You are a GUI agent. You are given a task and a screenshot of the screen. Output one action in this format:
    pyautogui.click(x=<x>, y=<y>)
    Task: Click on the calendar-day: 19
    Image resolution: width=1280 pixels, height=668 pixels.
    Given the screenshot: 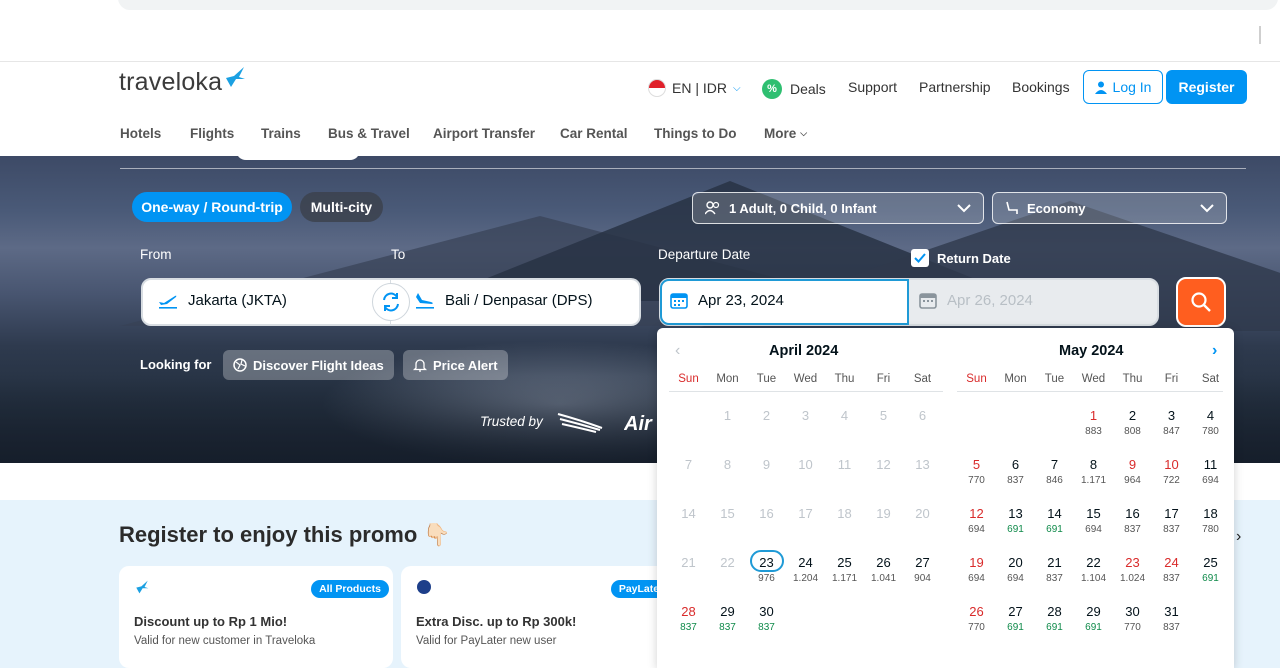 What is the action you would take?
    pyautogui.click(x=883, y=514)
    